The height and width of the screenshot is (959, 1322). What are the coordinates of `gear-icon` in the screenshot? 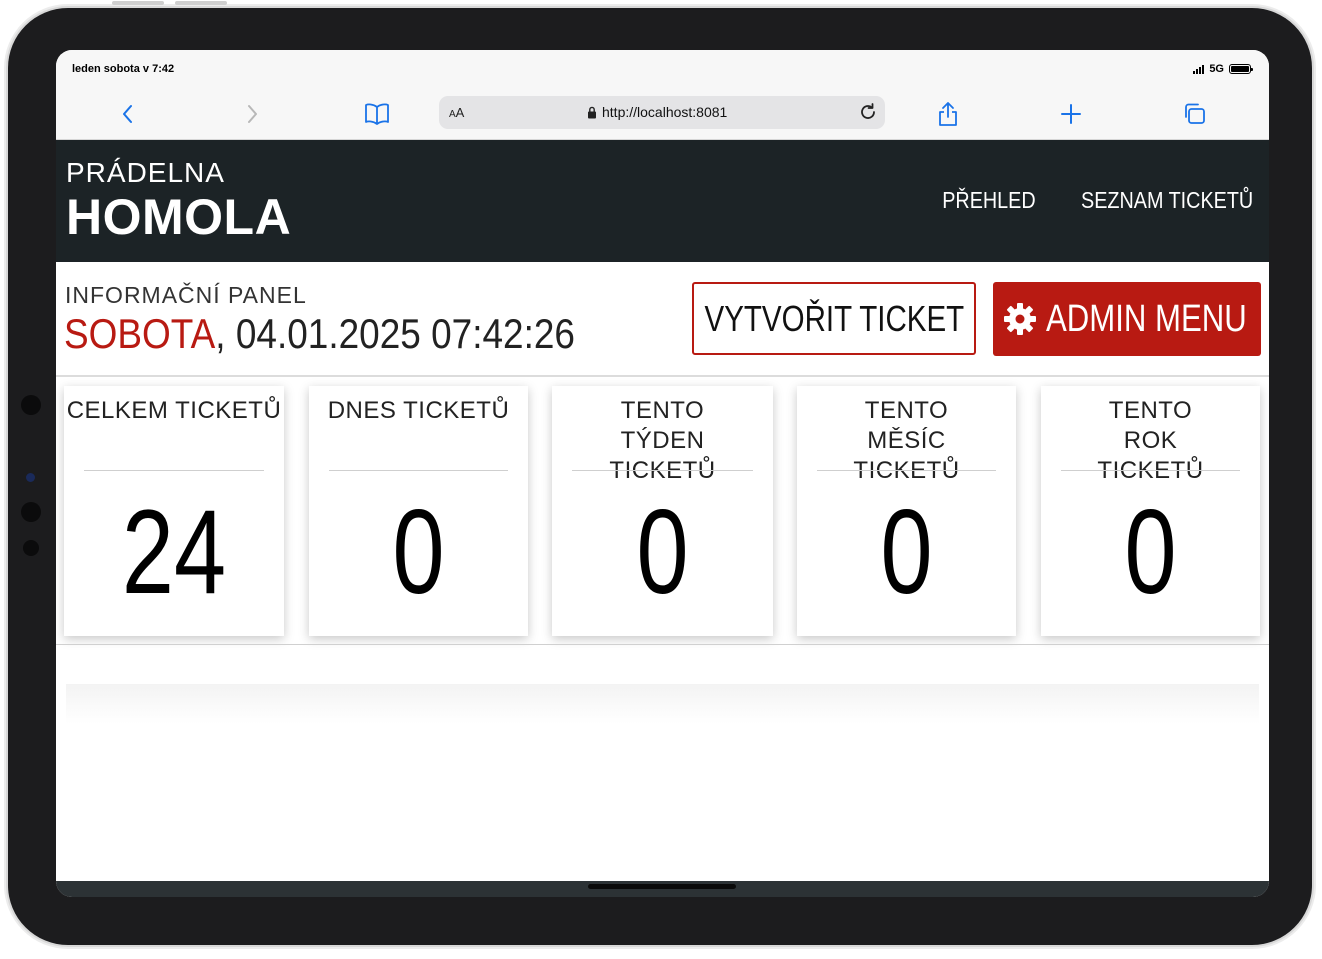 It's located at (1019, 319).